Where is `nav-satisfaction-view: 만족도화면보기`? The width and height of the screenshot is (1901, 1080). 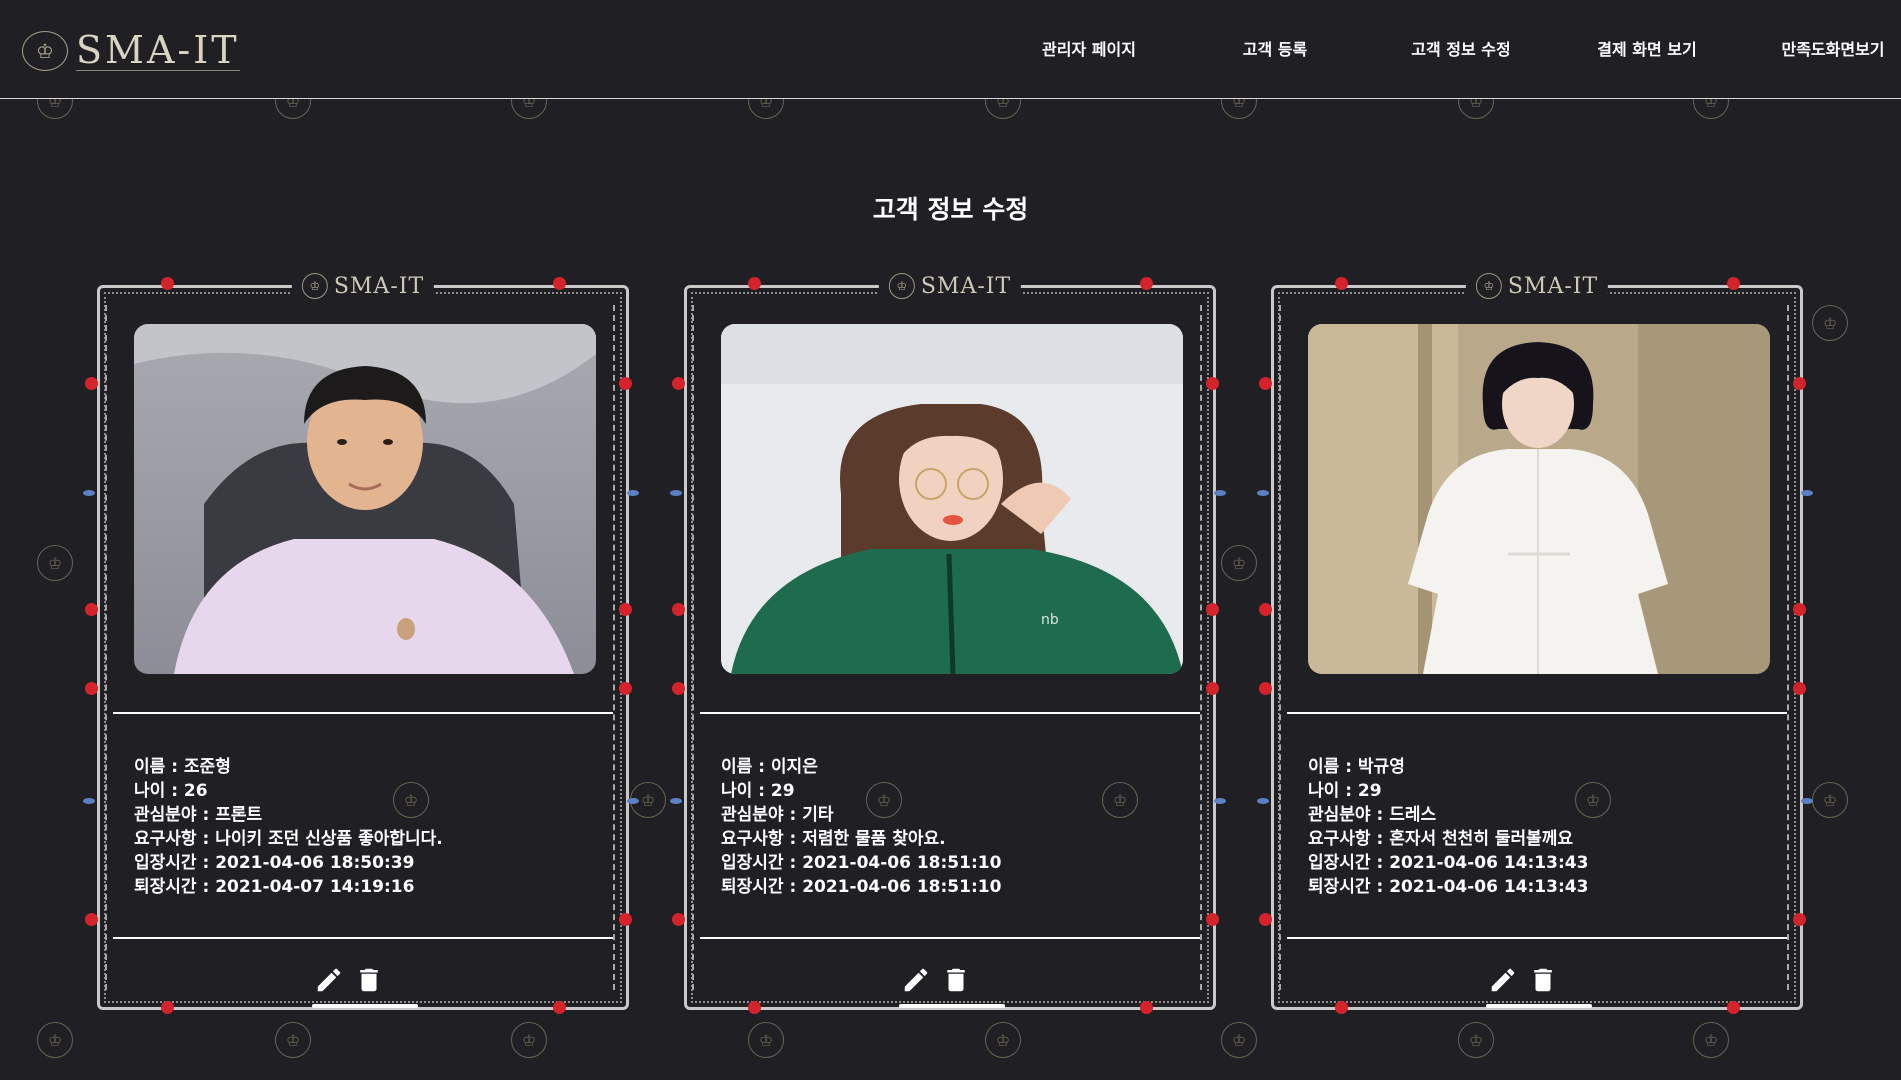
nav-satisfaction-view: 만족도화면보기 is located at coordinates (1833, 48).